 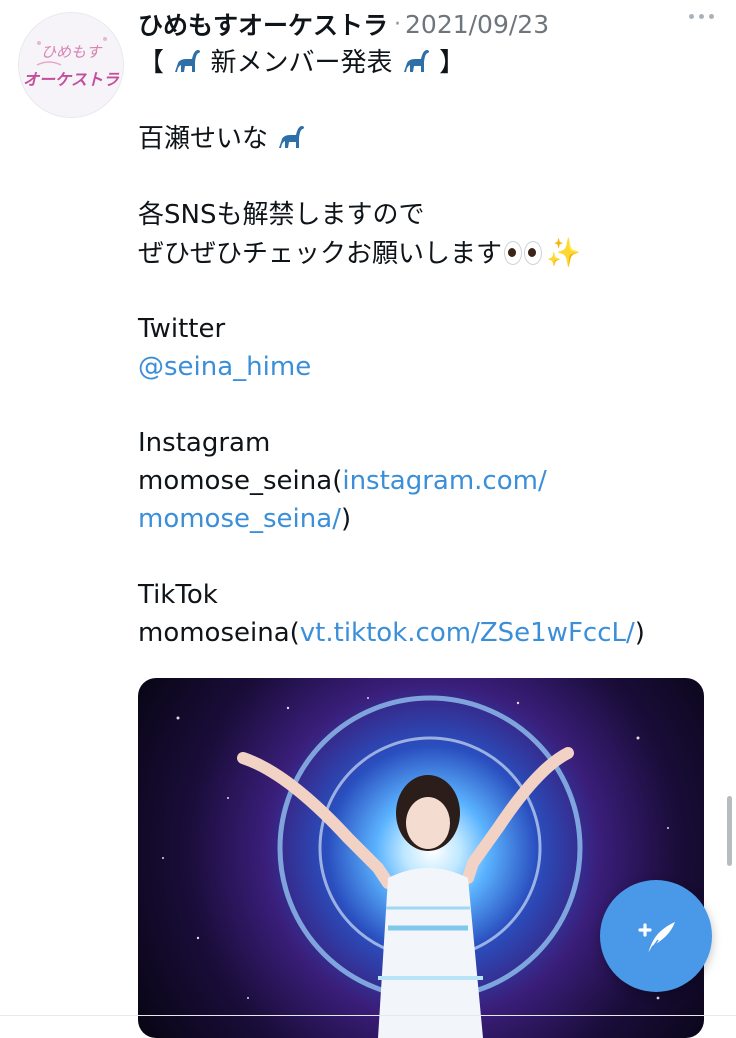 What do you see at coordinates (203, 139) in the screenshot?
I see `member-name: 百瀬せいな` at bounding box center [203, 139].